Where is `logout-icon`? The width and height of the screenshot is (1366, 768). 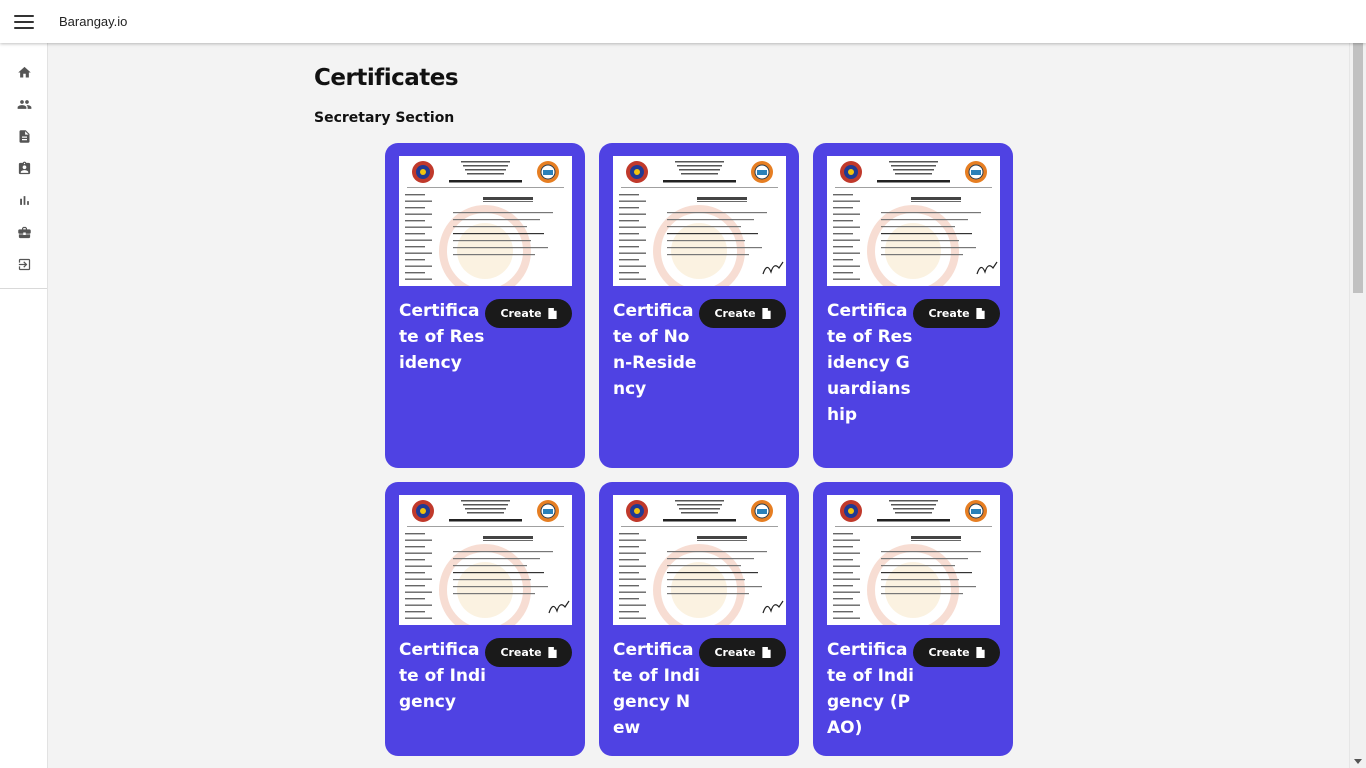
logout-icon is located at coordinates (24, 264).